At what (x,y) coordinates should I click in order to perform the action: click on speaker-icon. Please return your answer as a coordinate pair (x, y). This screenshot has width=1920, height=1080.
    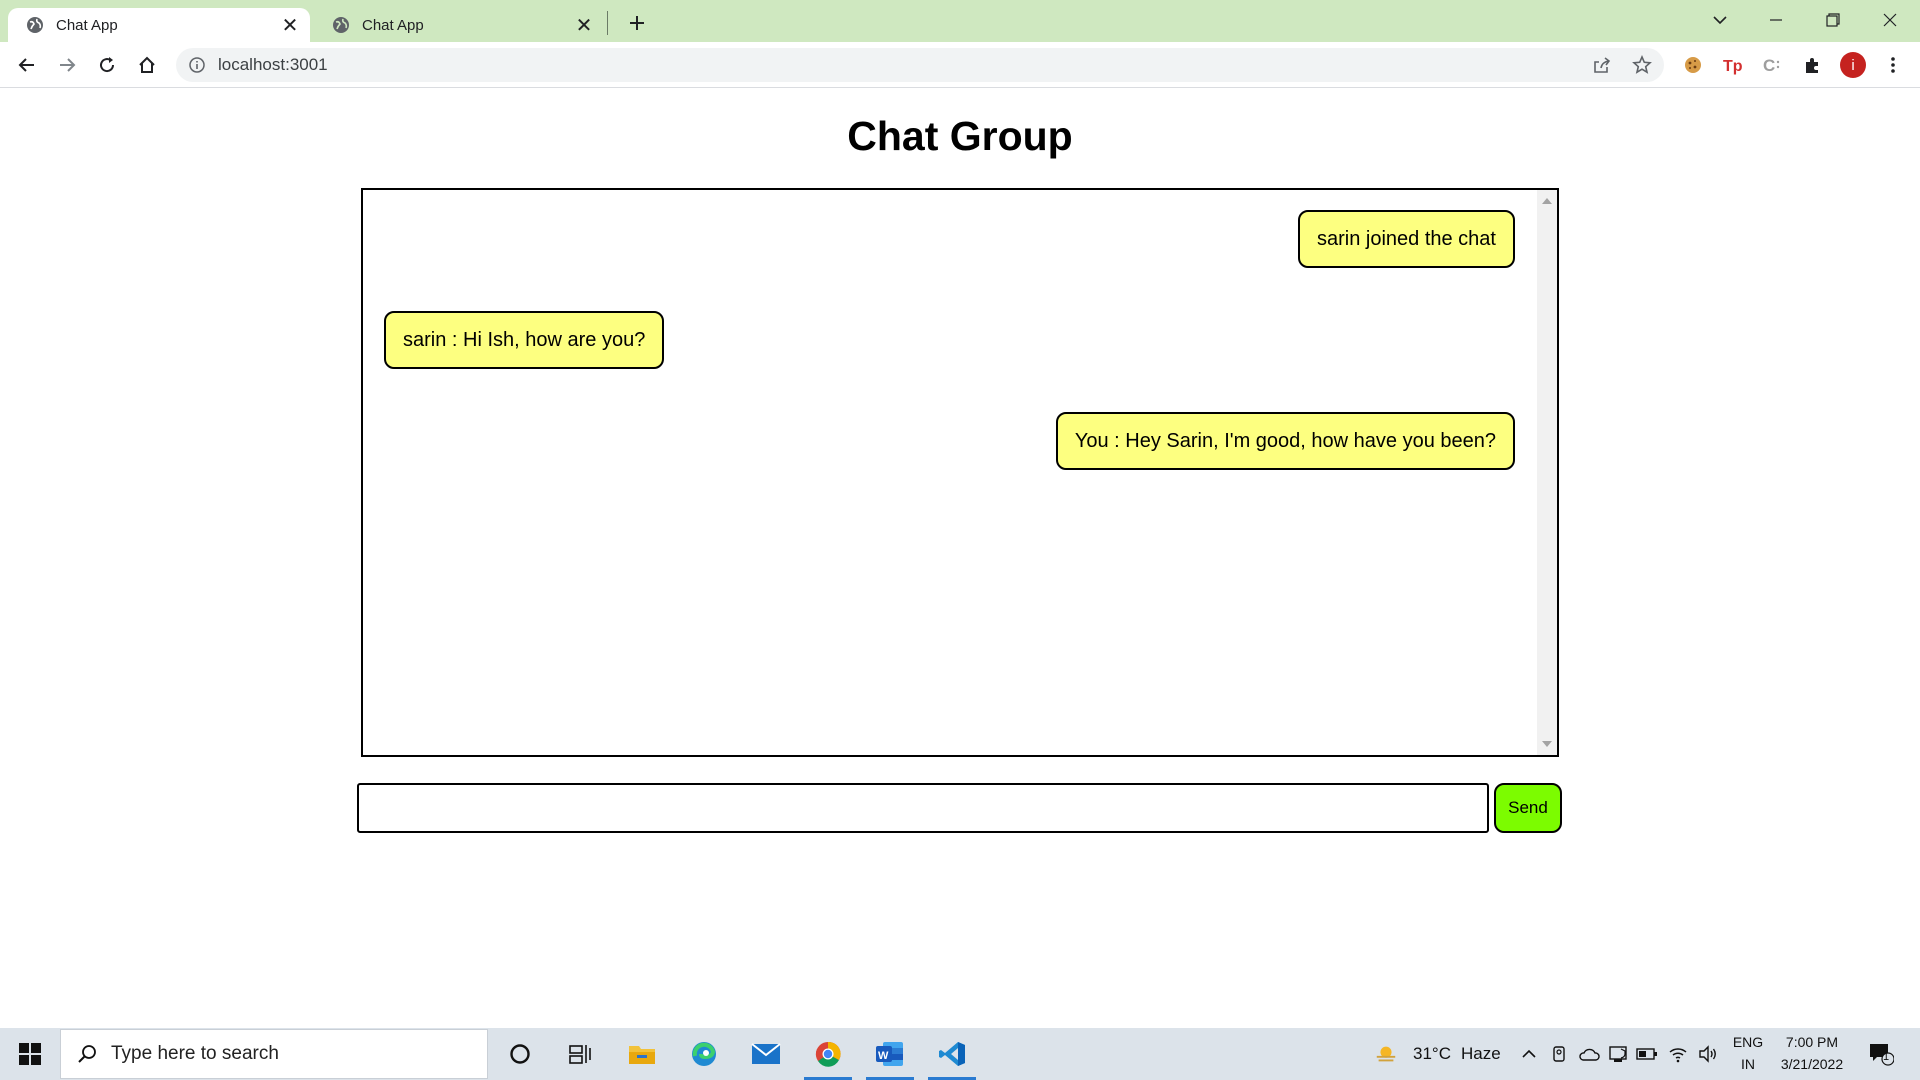
    Looking at the image, I should click on (1708, 1054).